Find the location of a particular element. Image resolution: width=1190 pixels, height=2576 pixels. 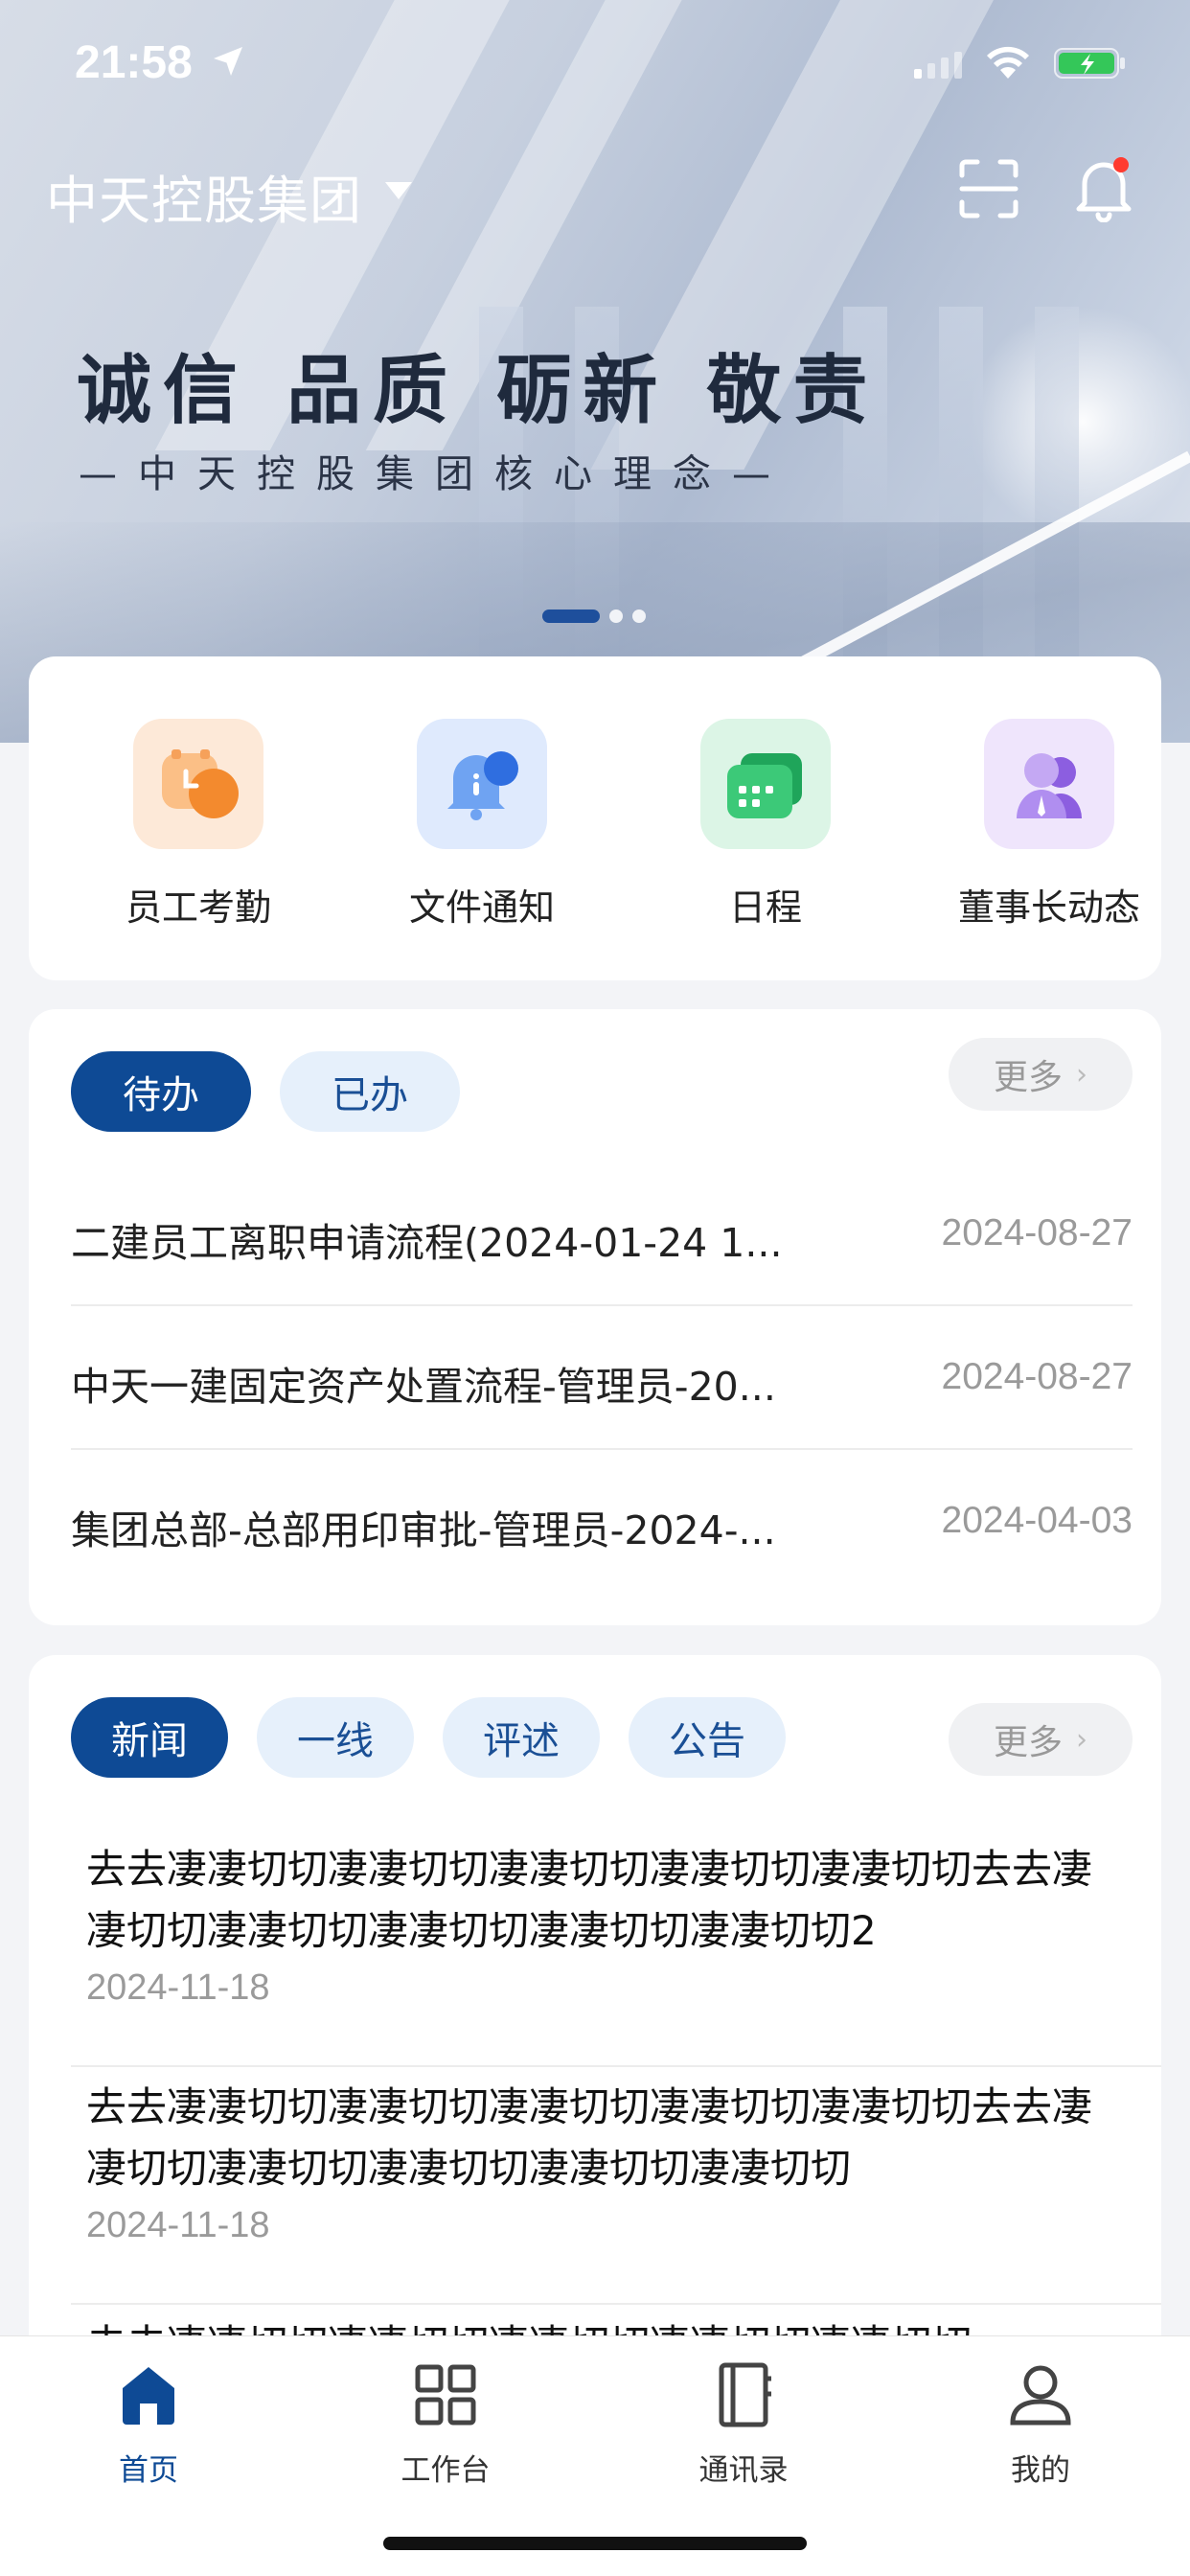

attendance-clock-icon is located at coordinates (198, 784).